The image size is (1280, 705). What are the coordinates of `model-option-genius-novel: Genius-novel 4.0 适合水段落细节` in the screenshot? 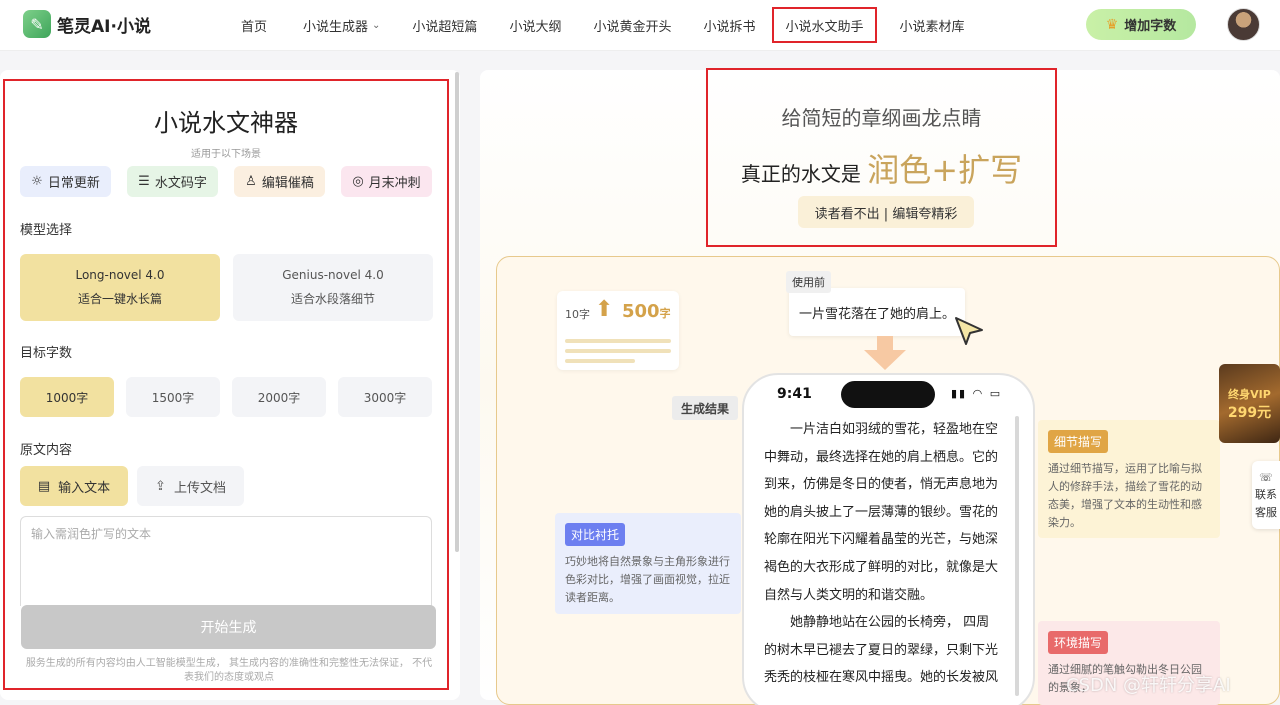 It's located at (333, 287).